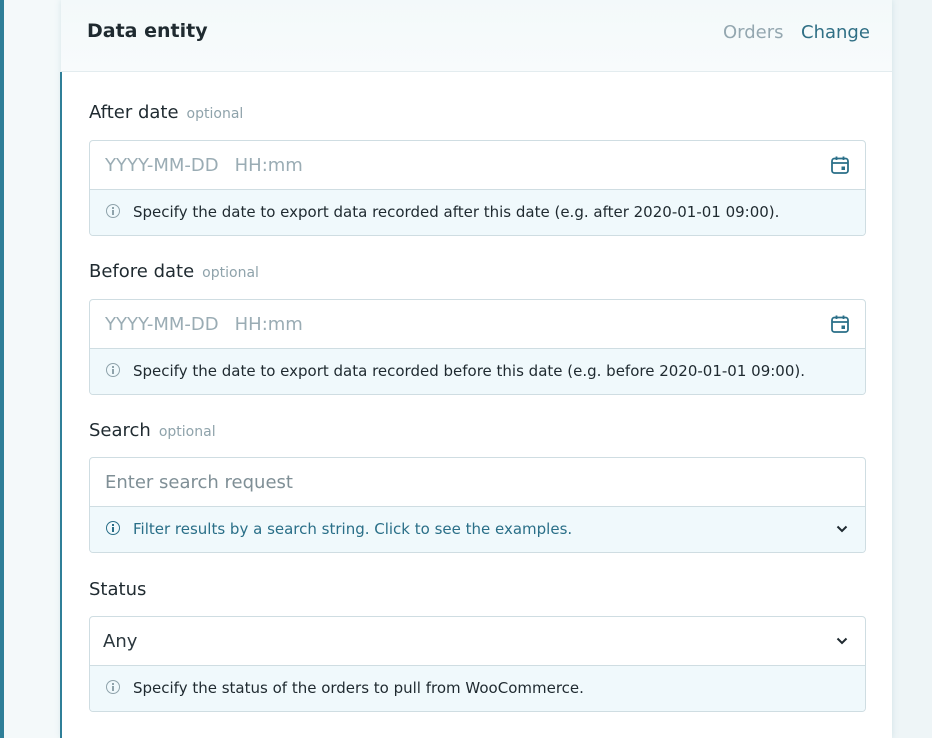 This screenshot has height=738, width=932. I want to click on status-label: Status, so click(117, 589).